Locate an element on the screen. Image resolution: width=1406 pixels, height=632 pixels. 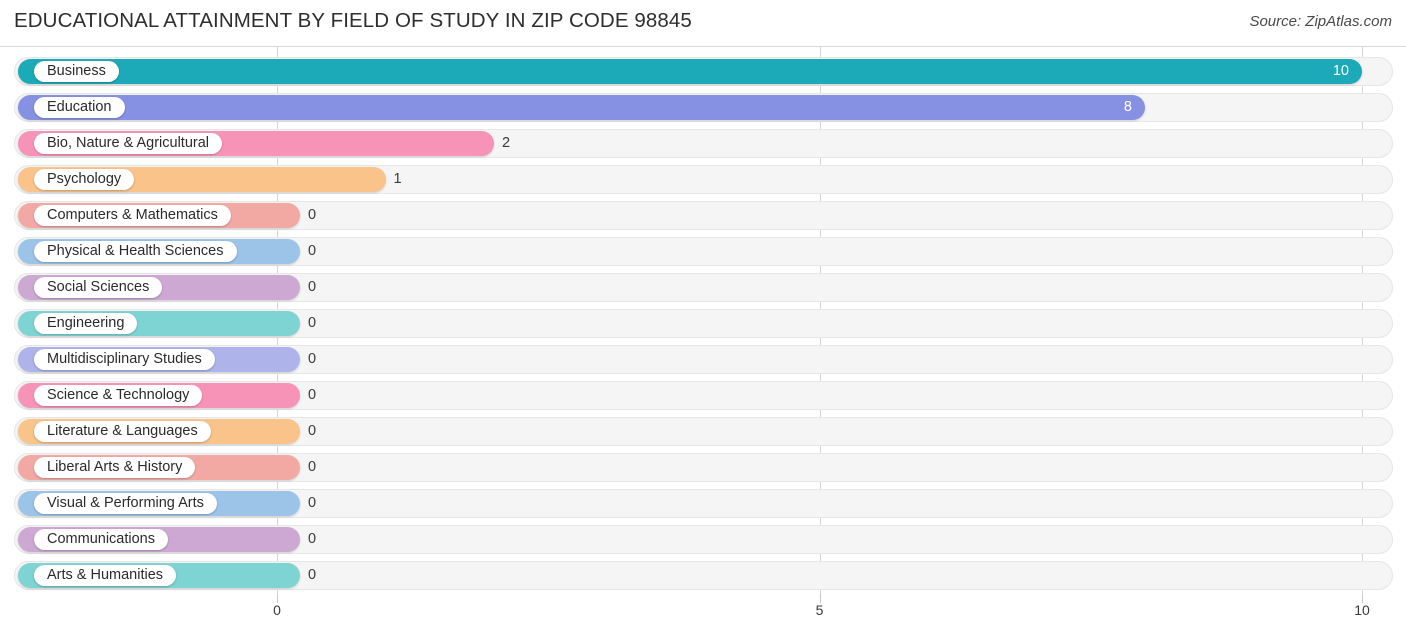
bar-category-label: Bio, Nature & Agricultural is located at coordinates (128, 143).